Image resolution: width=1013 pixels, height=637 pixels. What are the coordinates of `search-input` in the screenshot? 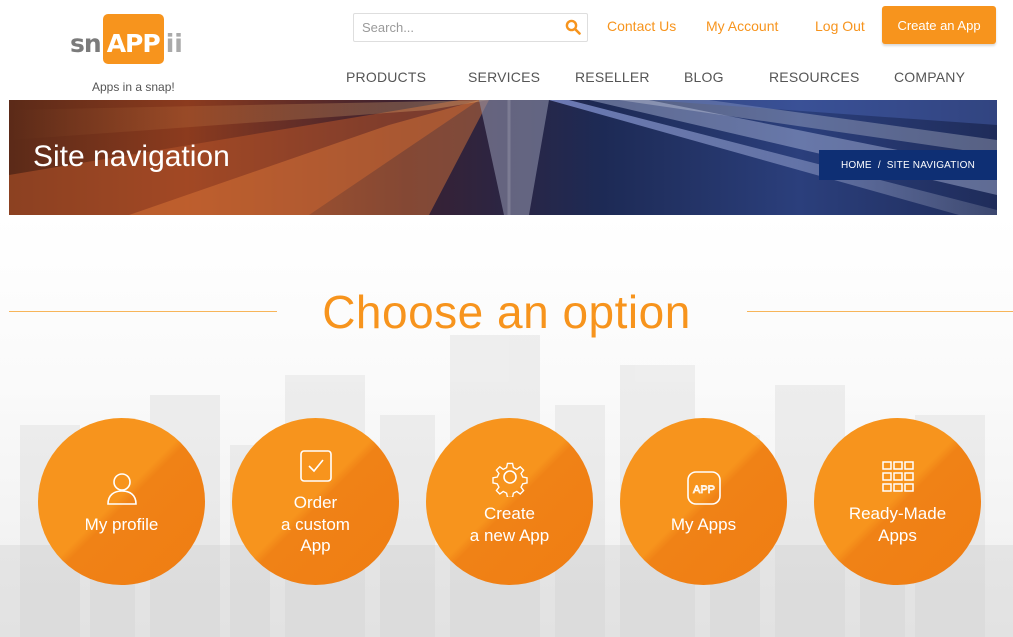 It's located at (456, 27).